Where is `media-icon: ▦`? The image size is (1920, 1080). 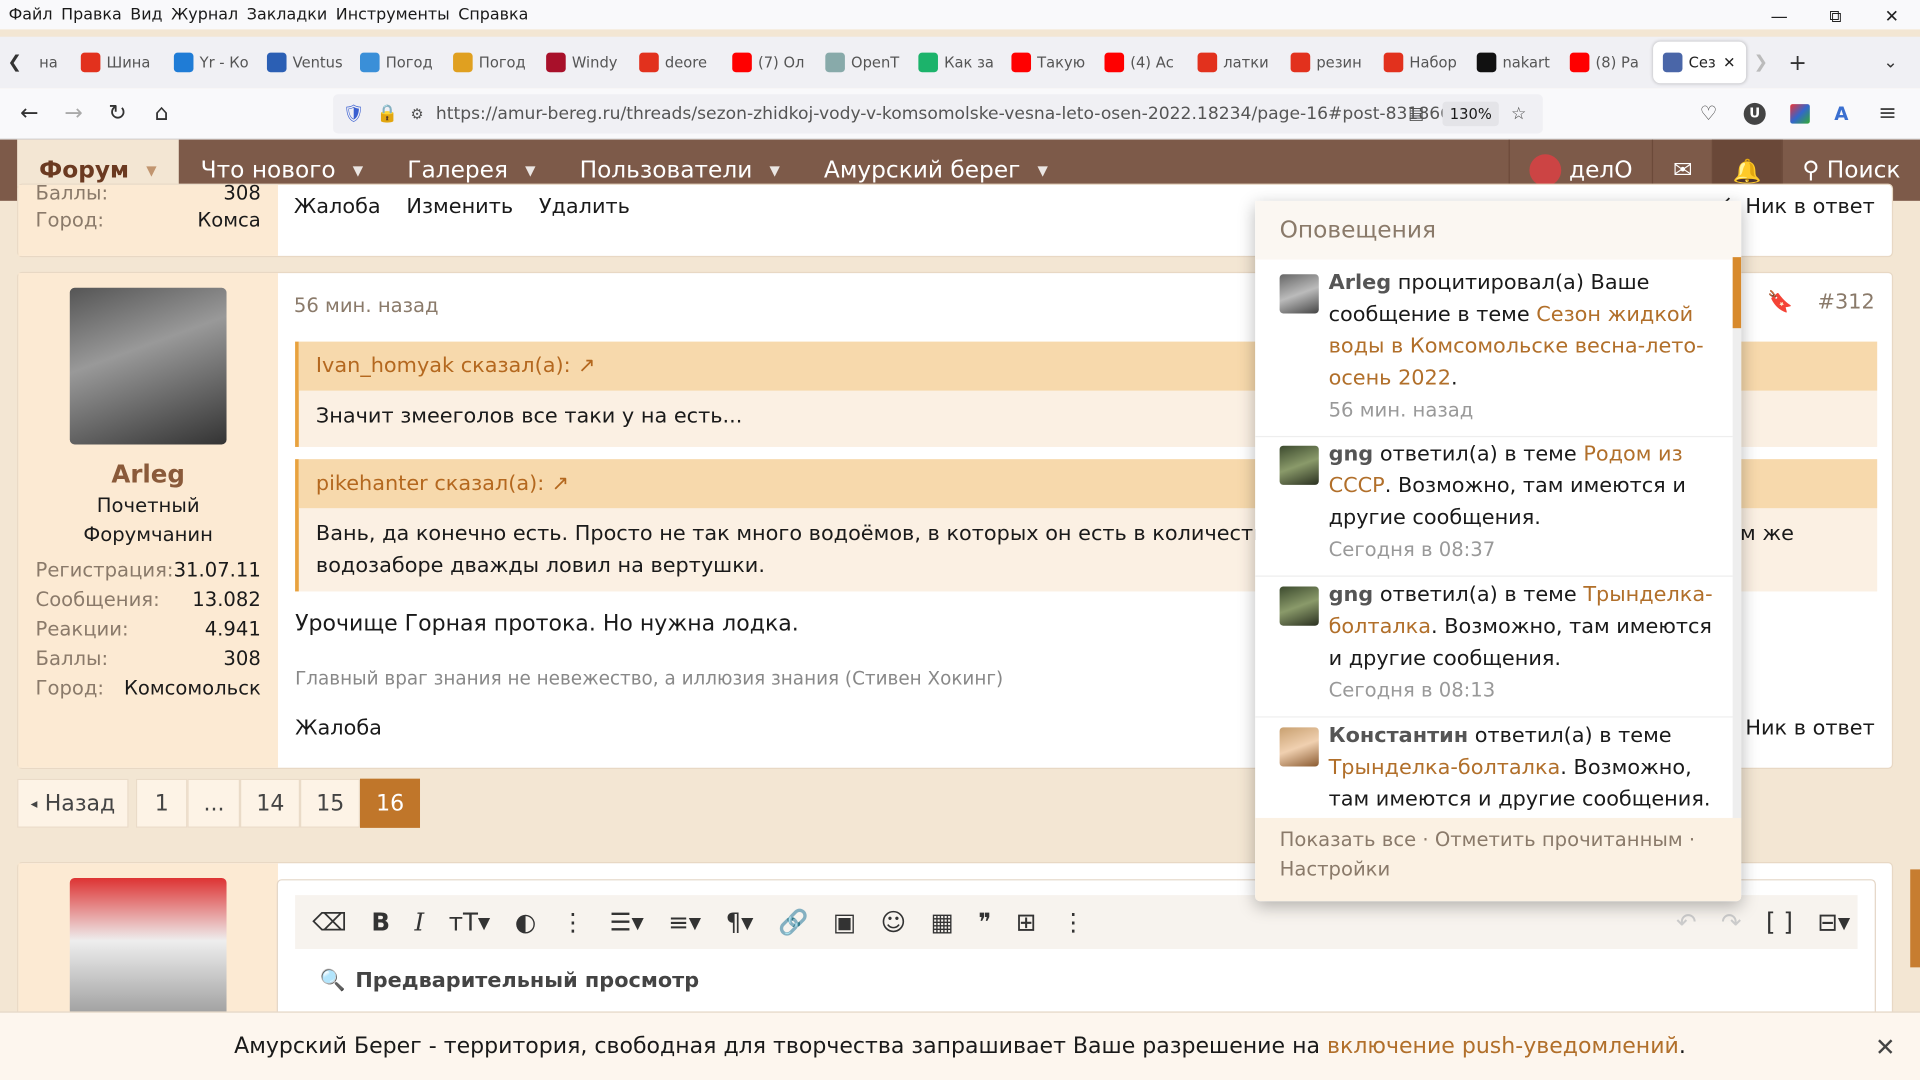
media-icon: ▦ is located at coordinates (942, 921).